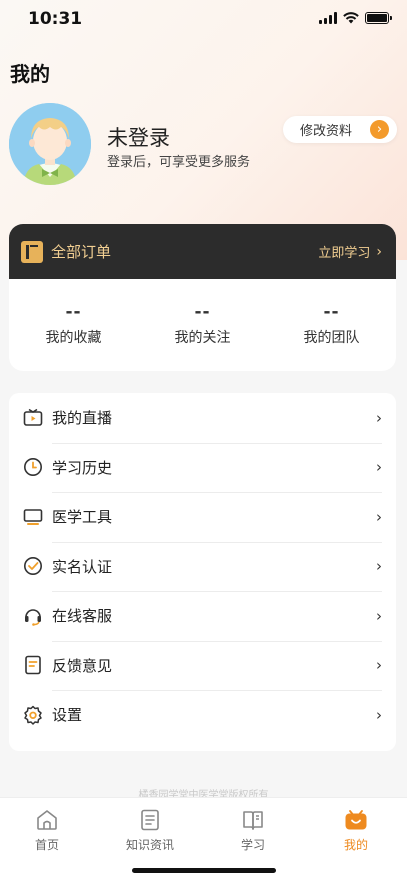  Describe the element at coordinates (82, 517) in the screenshot. I see `menu-item-label: 医学工具` at that location.